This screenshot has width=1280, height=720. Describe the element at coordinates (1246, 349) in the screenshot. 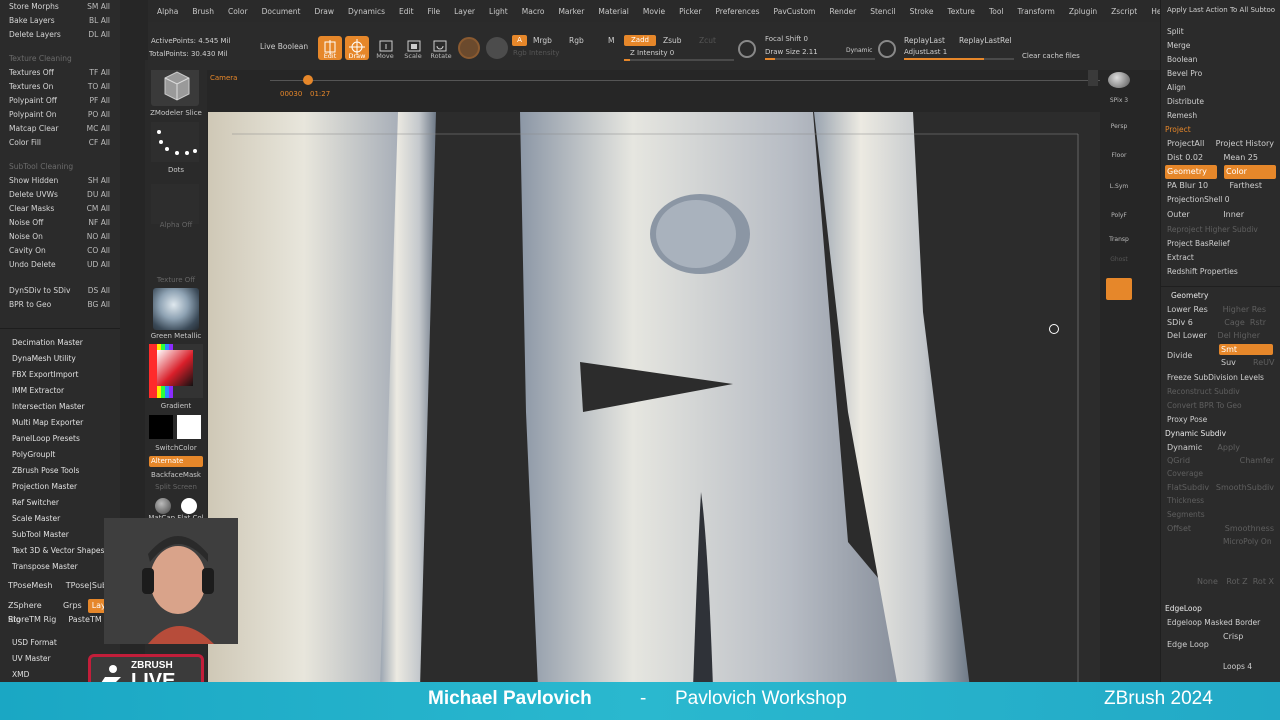

I see `smt-toggle: Smt` at that location.